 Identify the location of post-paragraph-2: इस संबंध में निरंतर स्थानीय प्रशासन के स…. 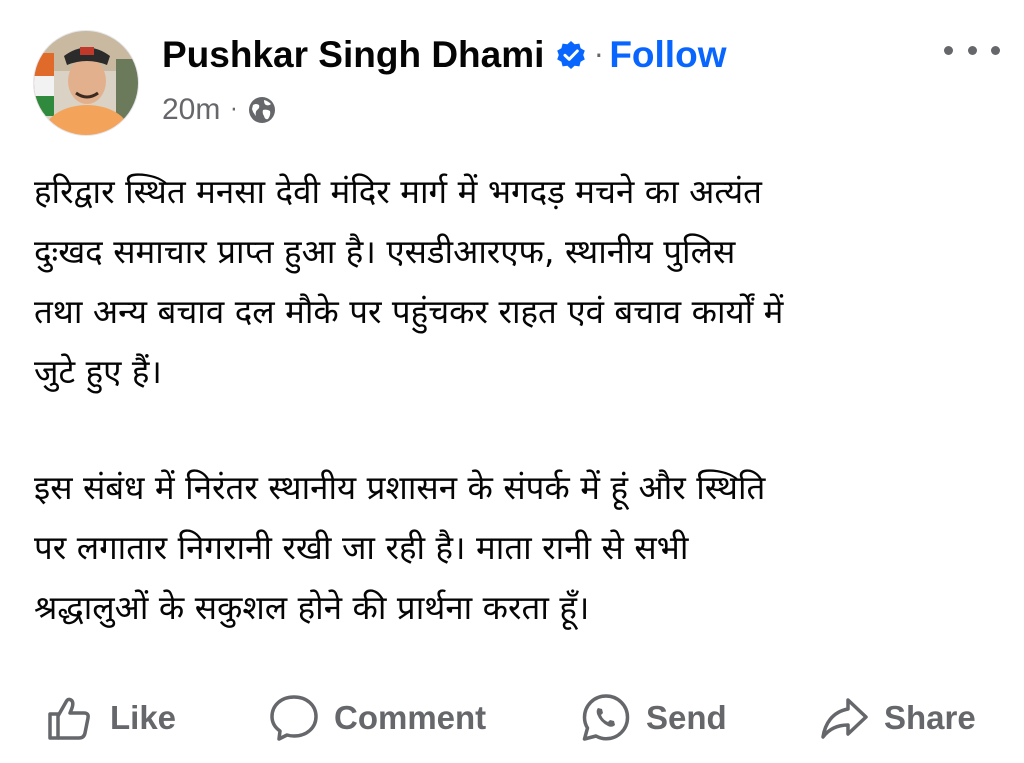
(400, 547).